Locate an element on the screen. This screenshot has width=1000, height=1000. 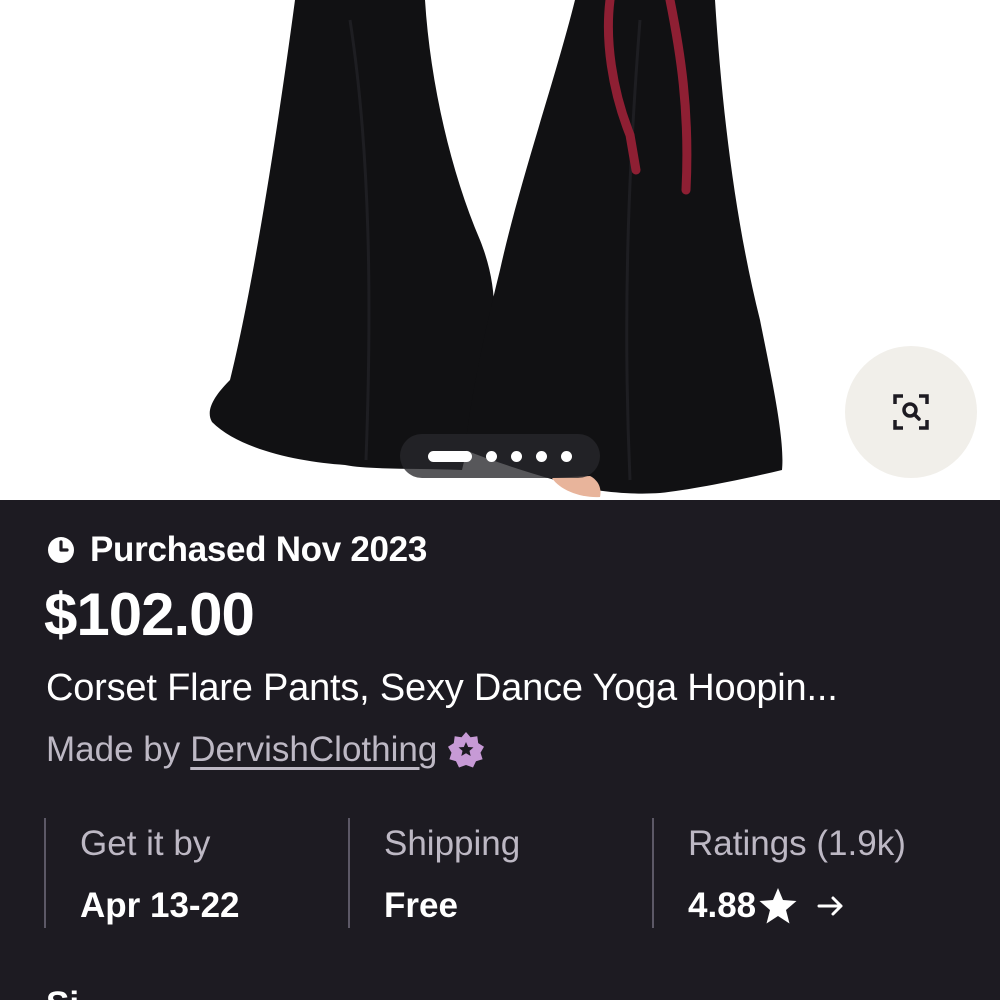
ratings-label: Ratings (1.9k) is located at coordinates (797, 843).